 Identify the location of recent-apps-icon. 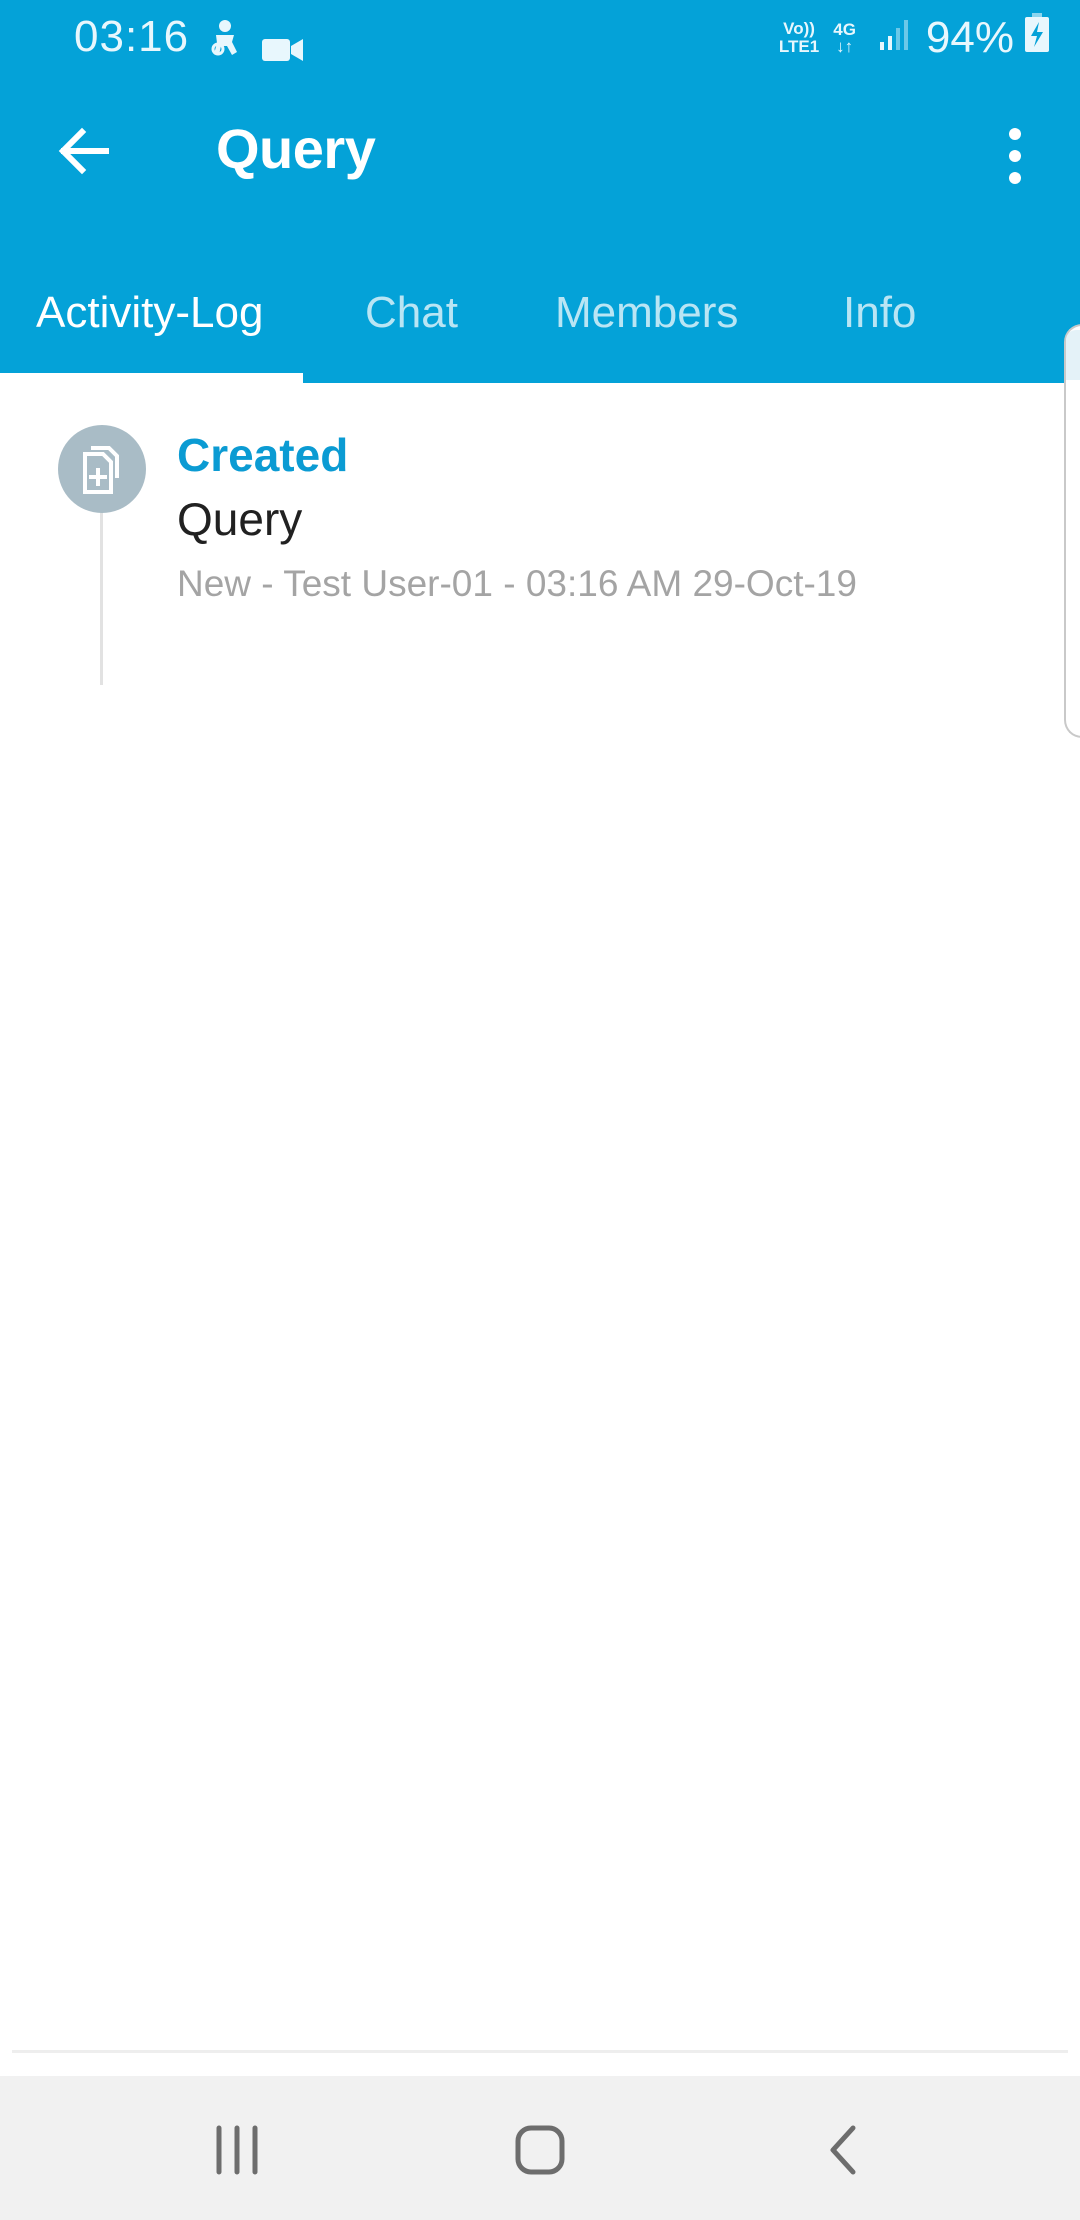
(237, 2150).